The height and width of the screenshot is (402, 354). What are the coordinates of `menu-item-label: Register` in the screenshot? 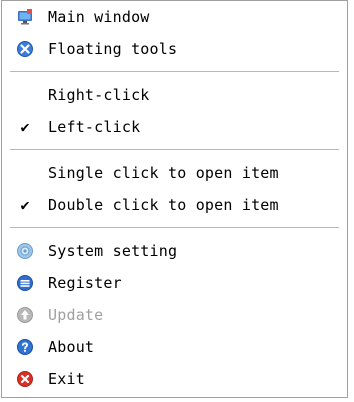 It's located at (85, 283).